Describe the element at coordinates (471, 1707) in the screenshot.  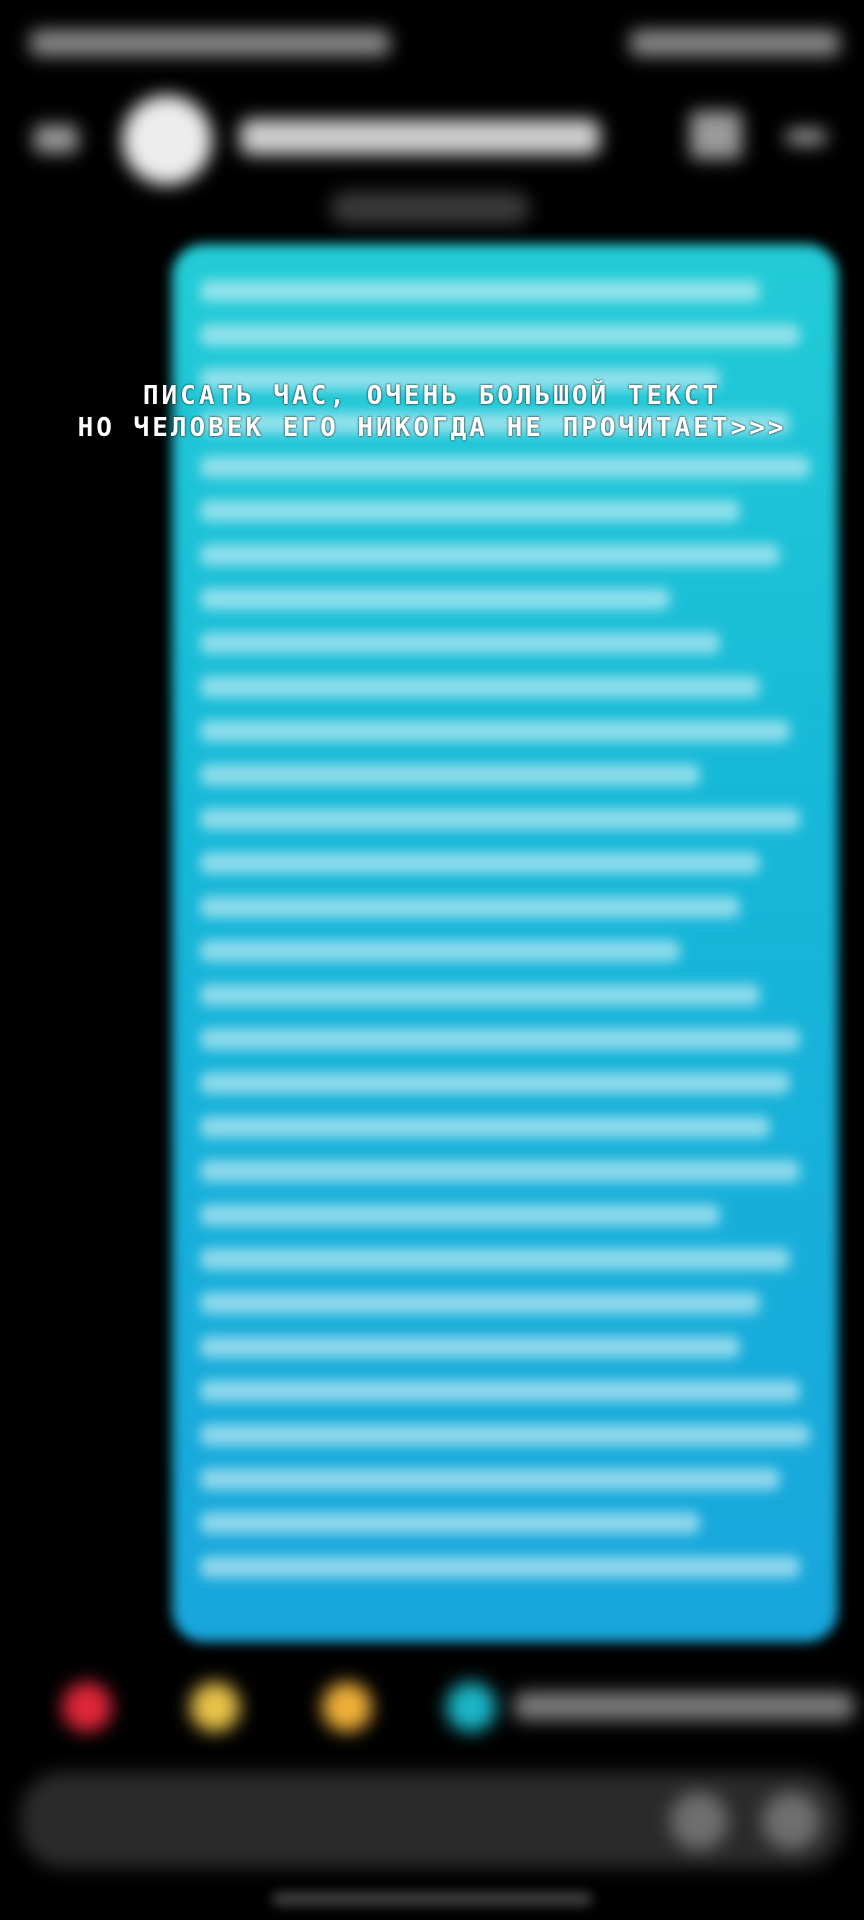
I see `more-reactions-icon` at that location.